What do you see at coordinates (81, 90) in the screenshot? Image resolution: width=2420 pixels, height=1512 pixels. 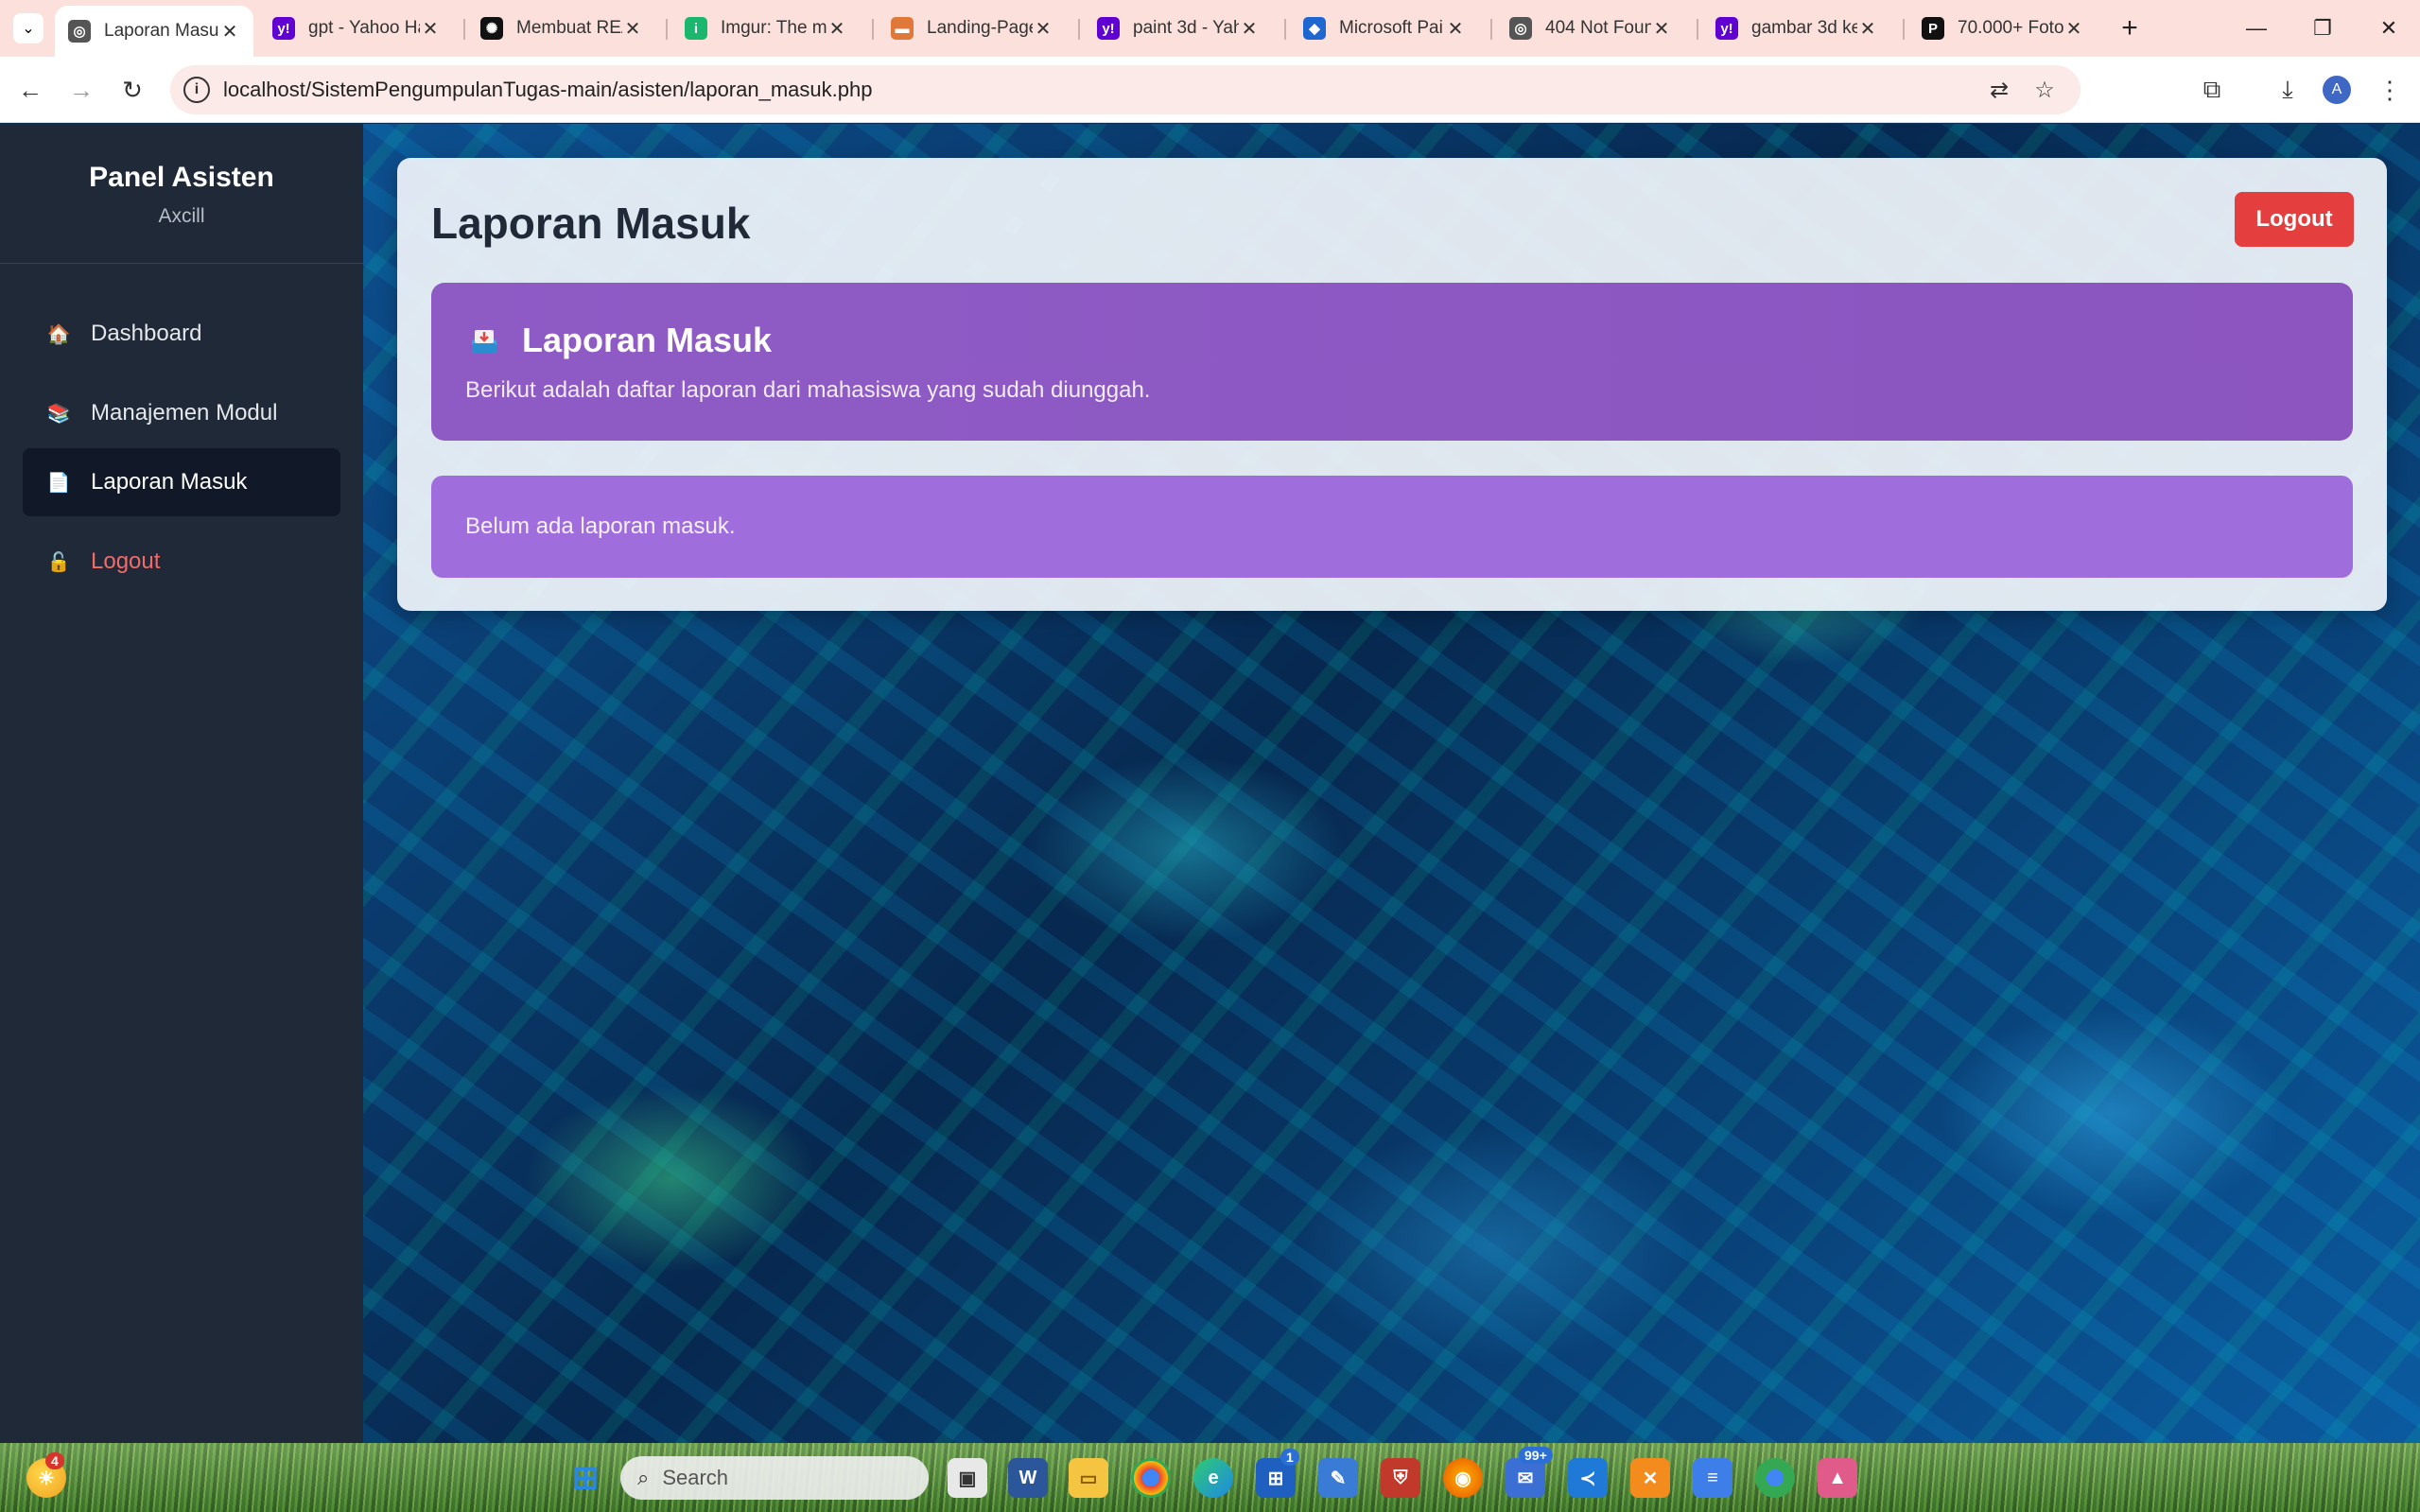 I see `forward-icon: →` at bounding box center [81, 90].